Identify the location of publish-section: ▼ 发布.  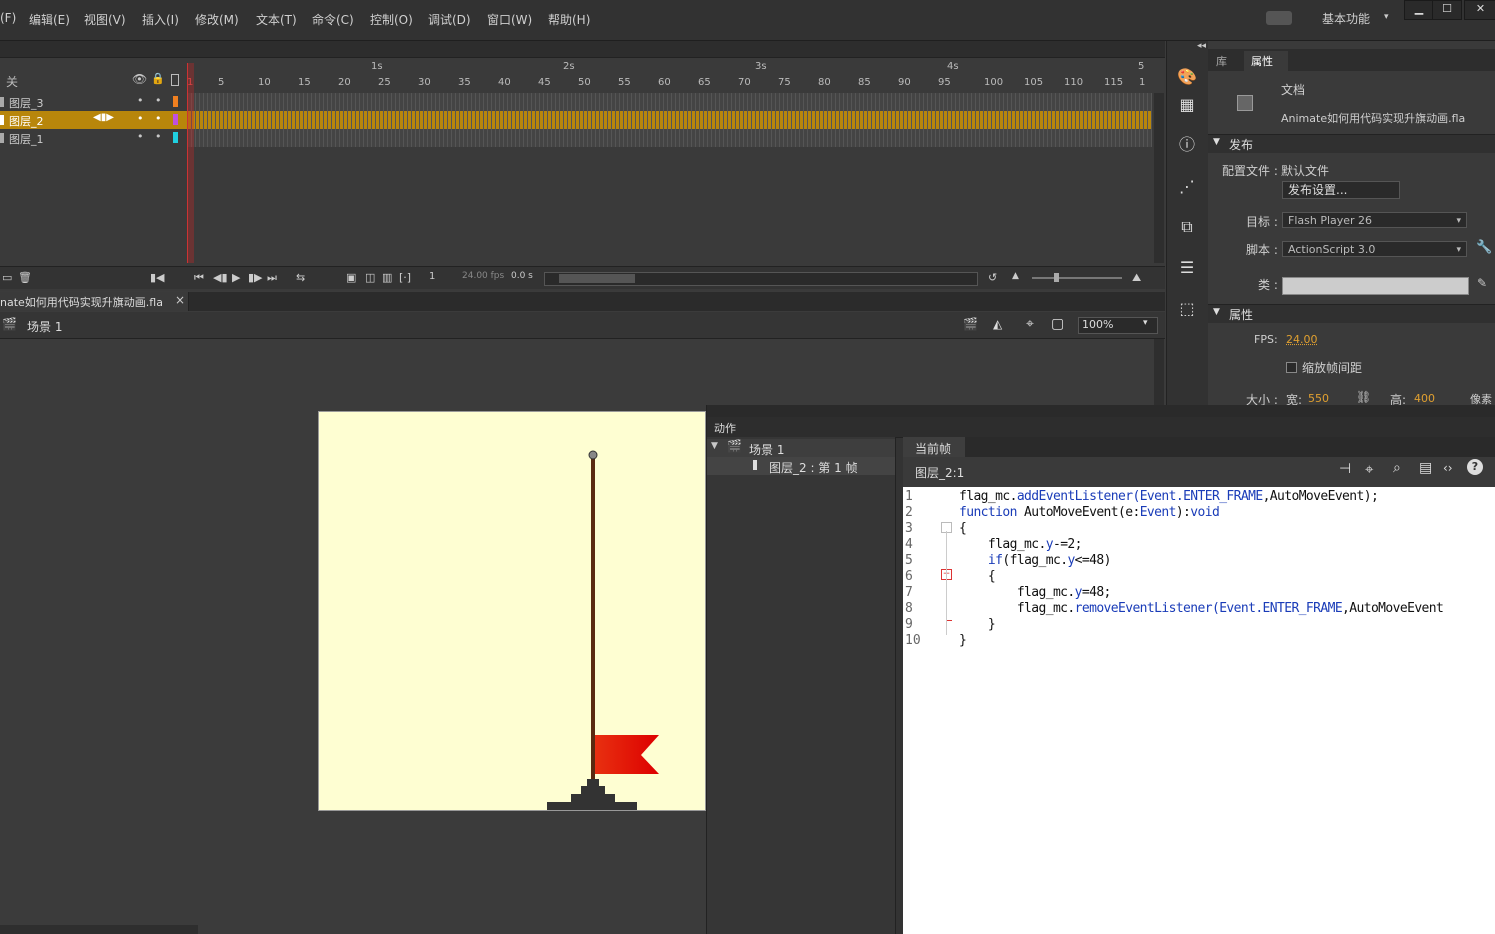
(1351, 143).